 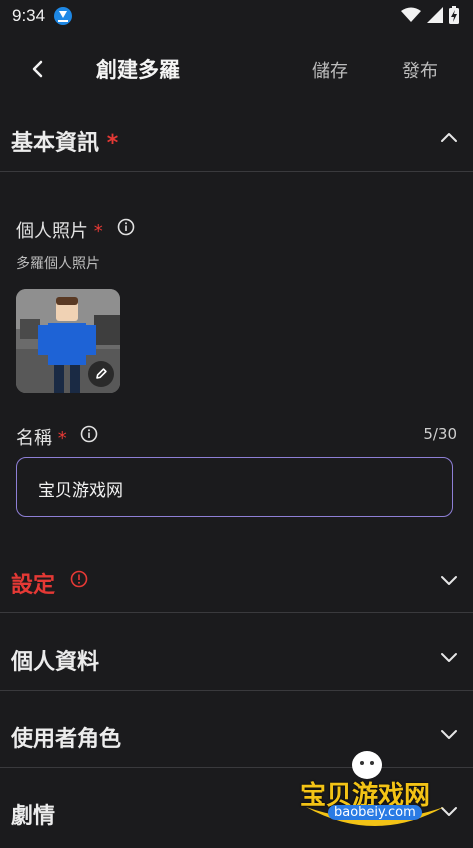 What do you see at coordinates (33, 816) in the screenshot?
I see `section-story-label: 劇情` at bounding box center [33, 816].